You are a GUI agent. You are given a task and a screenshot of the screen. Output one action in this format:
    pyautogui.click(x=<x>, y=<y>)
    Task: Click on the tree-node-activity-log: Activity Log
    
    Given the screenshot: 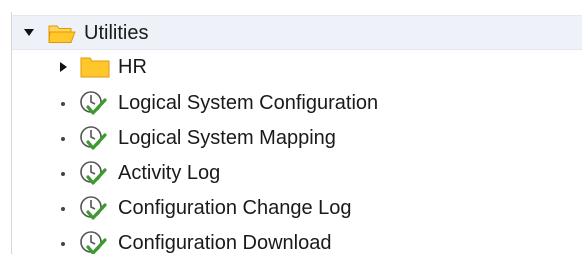 What is the action you would take?
    pyautogui.click(x=297, y=173)
    